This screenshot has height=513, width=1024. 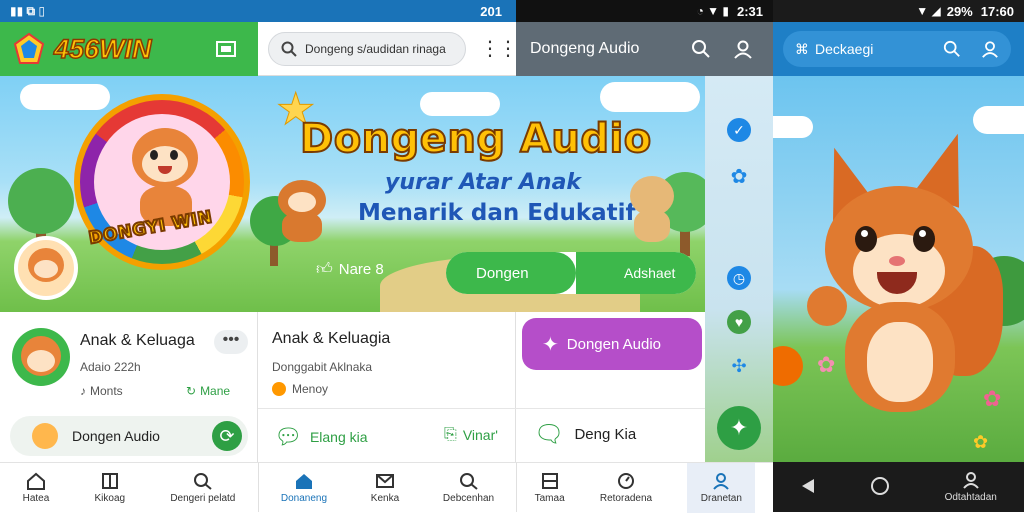 What do you see at coordinates (162, 182) in the screenshot?
I see `badge-emblem: DONGYI WIN` at bounding box center [162, 182].